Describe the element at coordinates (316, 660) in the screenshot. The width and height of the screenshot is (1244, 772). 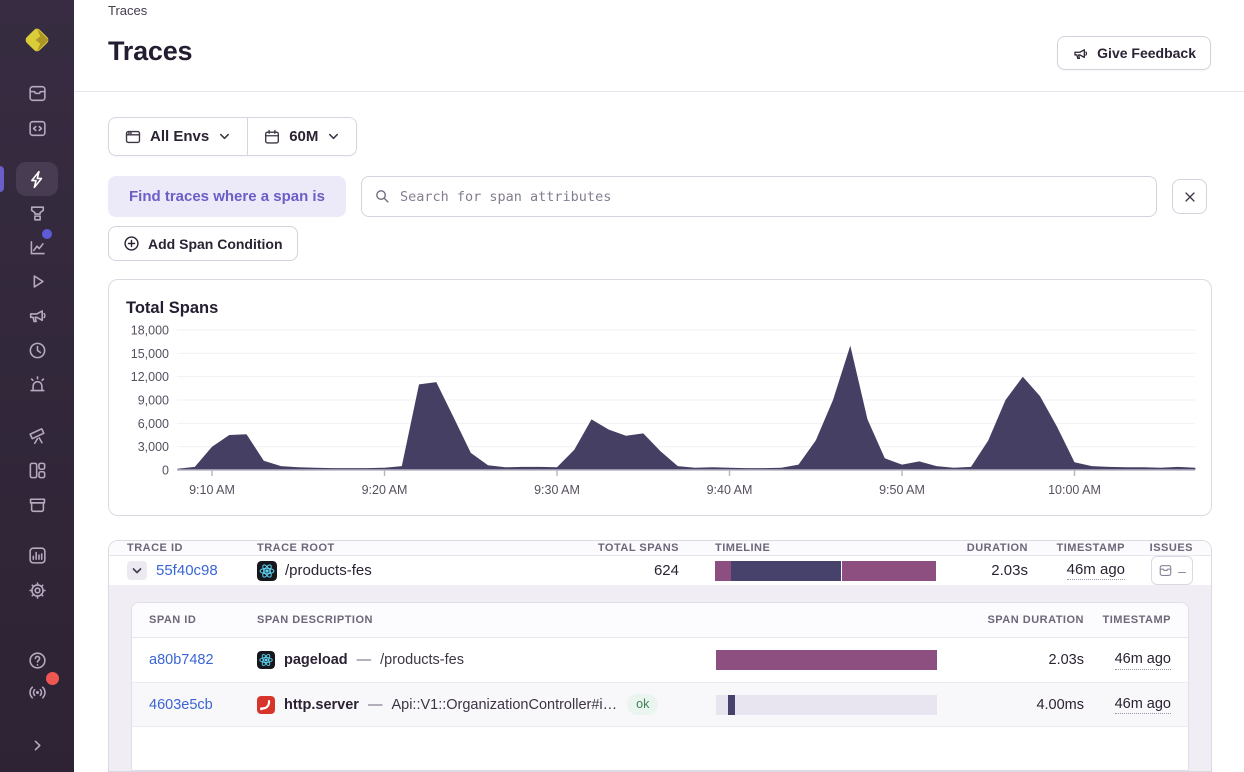
I see `span-op: pageload` at that location.